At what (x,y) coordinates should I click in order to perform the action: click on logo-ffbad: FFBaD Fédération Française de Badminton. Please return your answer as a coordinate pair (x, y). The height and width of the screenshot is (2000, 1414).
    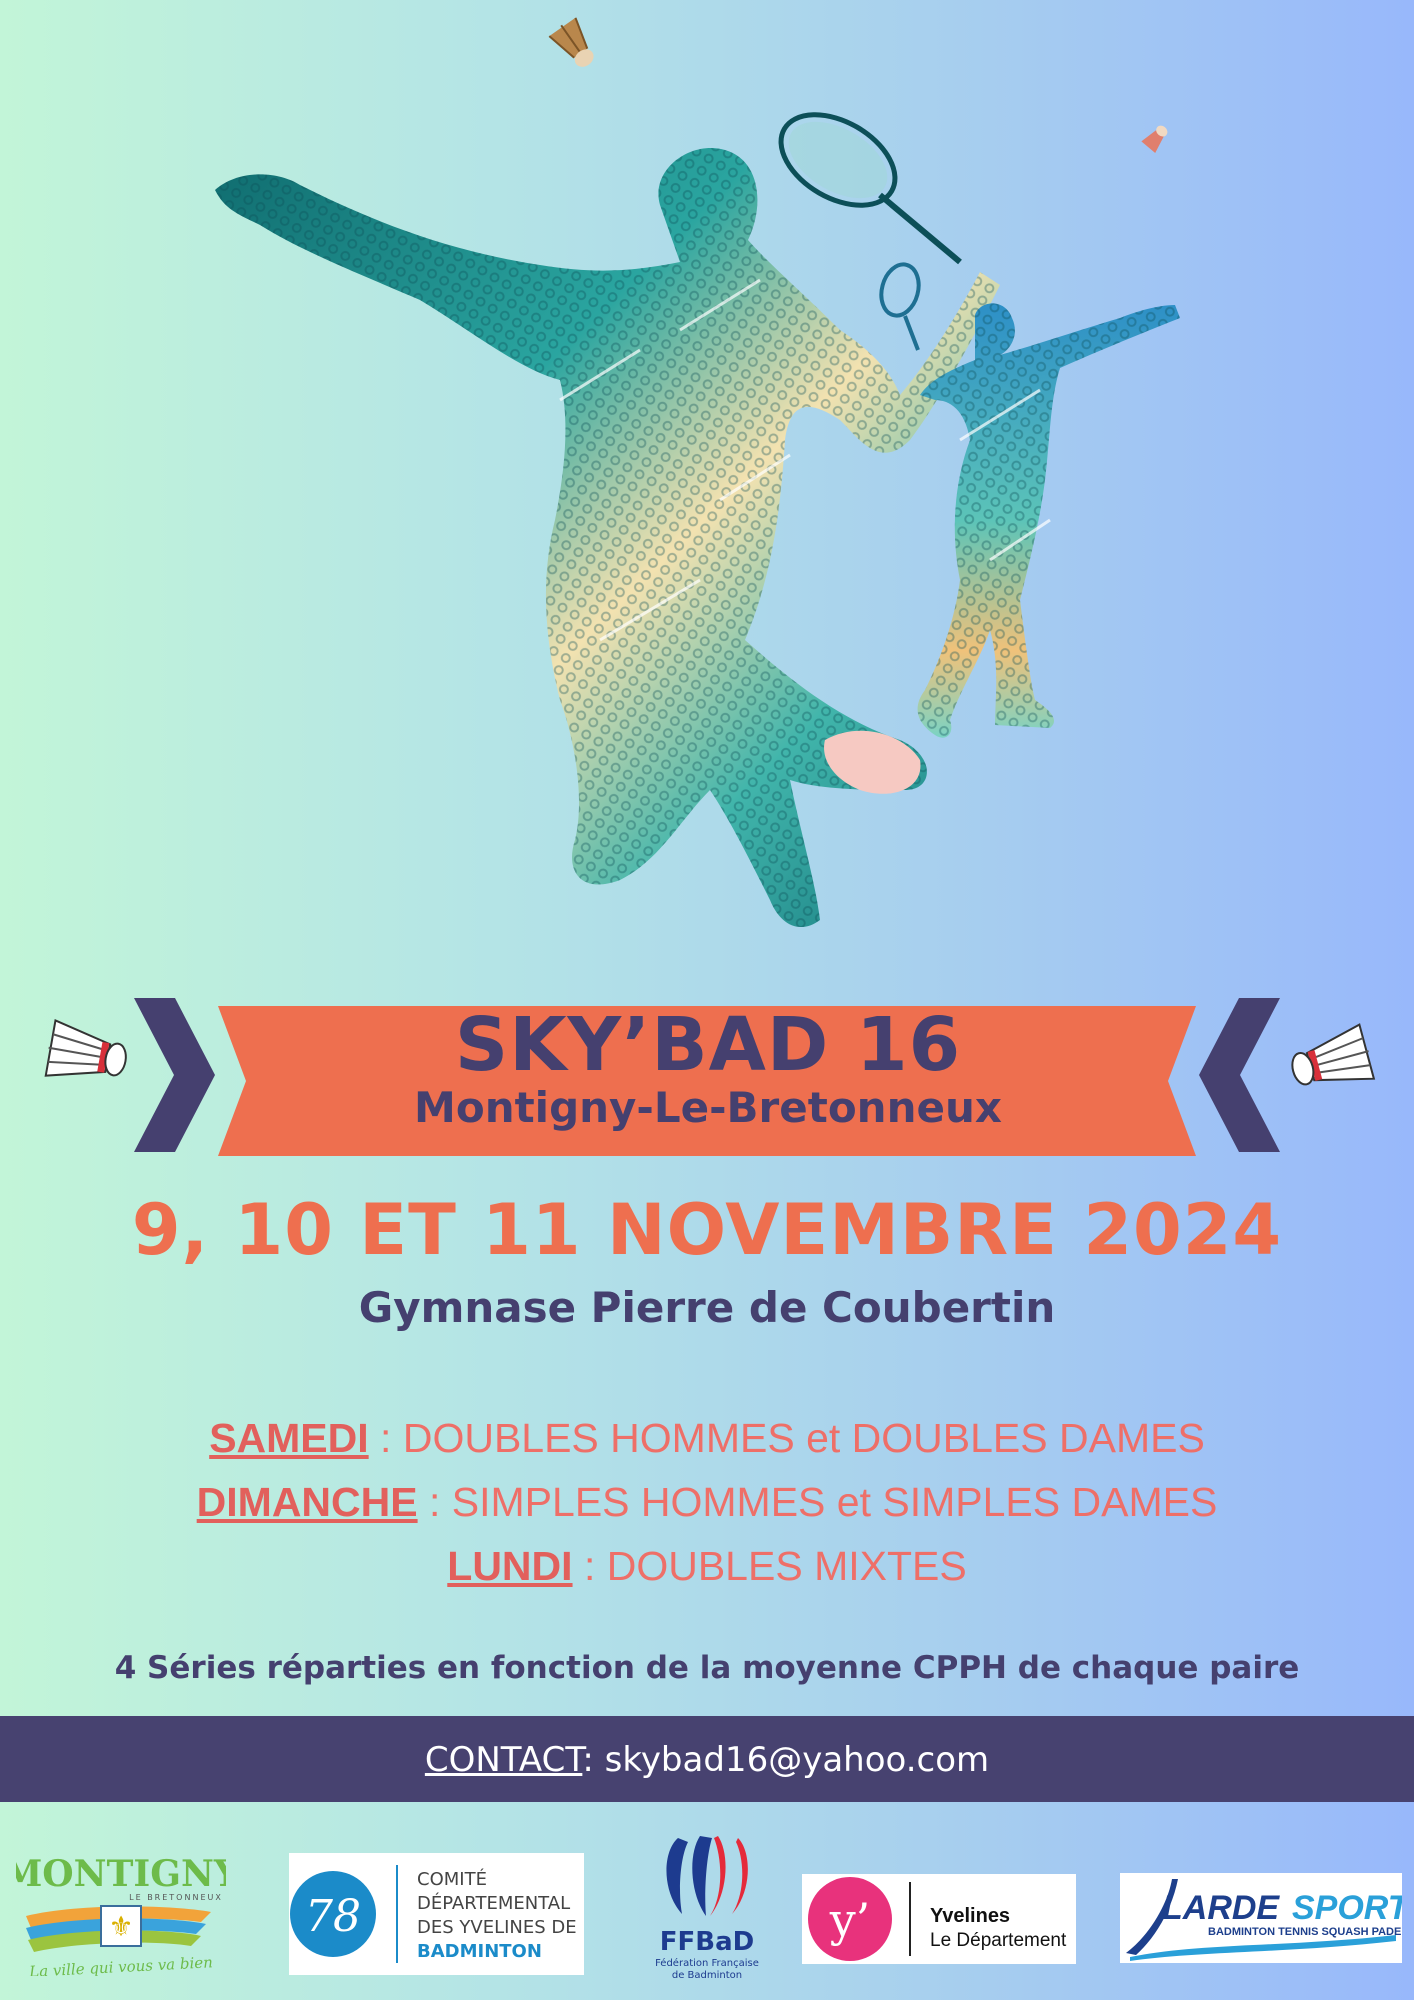
    Looking at the image, I should click on (707, 1908).